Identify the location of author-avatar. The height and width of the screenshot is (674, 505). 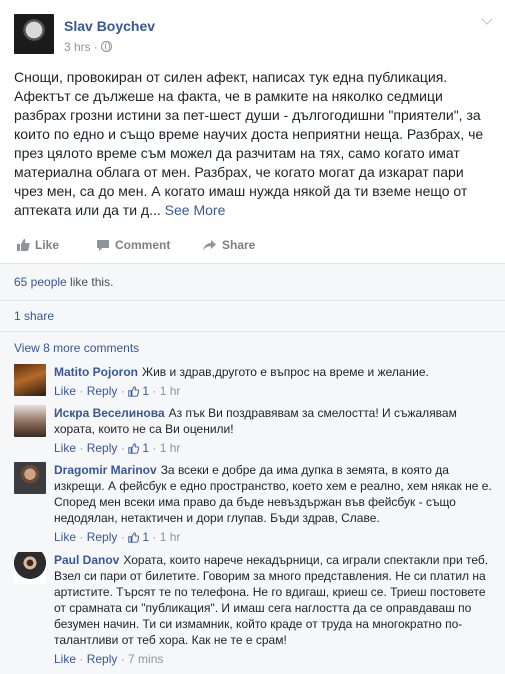
(34, 34).